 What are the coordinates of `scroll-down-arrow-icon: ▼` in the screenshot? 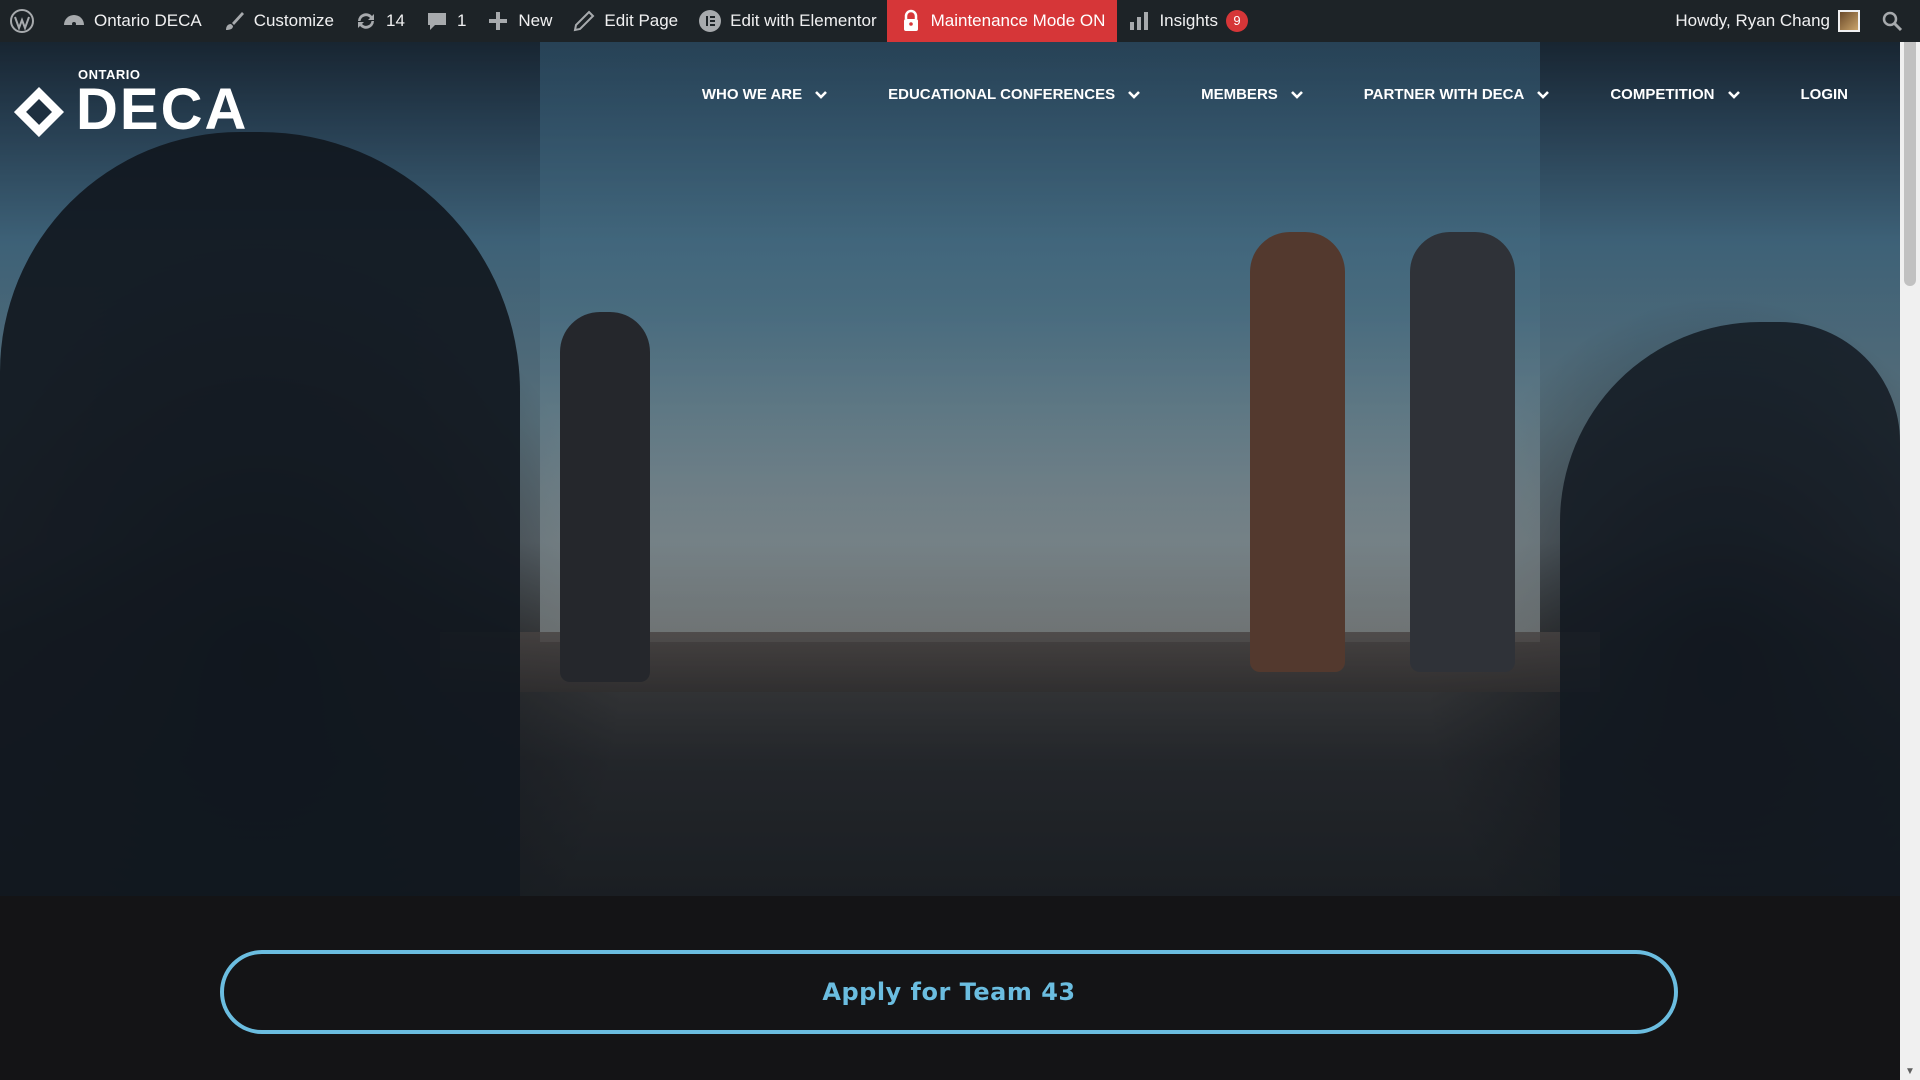 It's located at (1910, 1071).